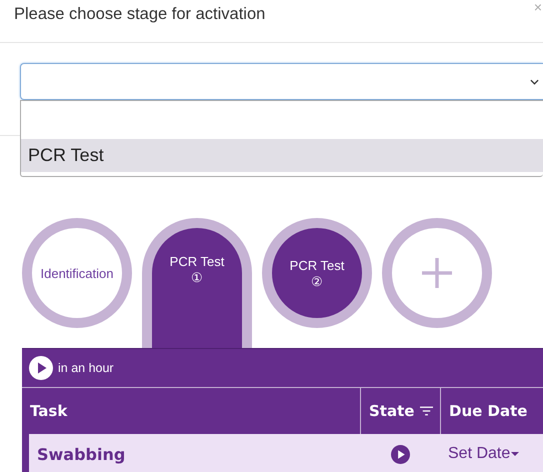 The width and height of the screenshot is (543, 472). What do you see at coordinates (427, 411) in the screenshot?
I see `filter-icon` at bounding box center [427, 411].